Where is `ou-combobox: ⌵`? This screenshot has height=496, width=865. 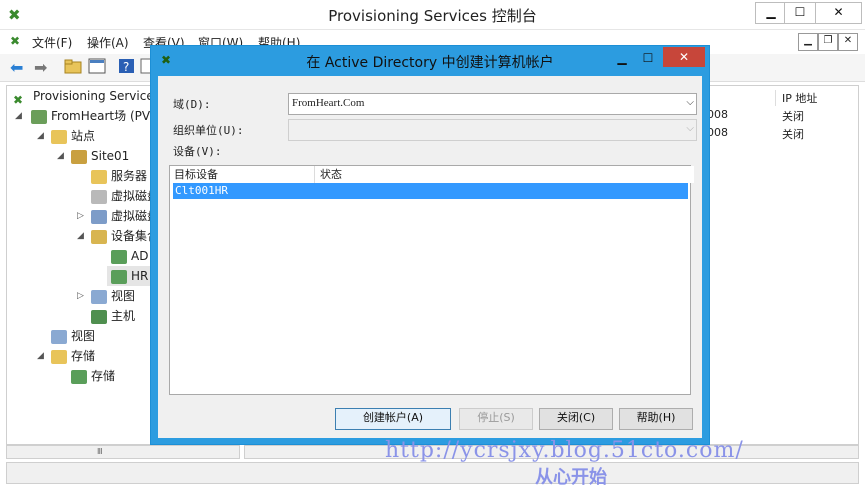
ou-combobox: ⌵ is located at coordinates (492, 130).